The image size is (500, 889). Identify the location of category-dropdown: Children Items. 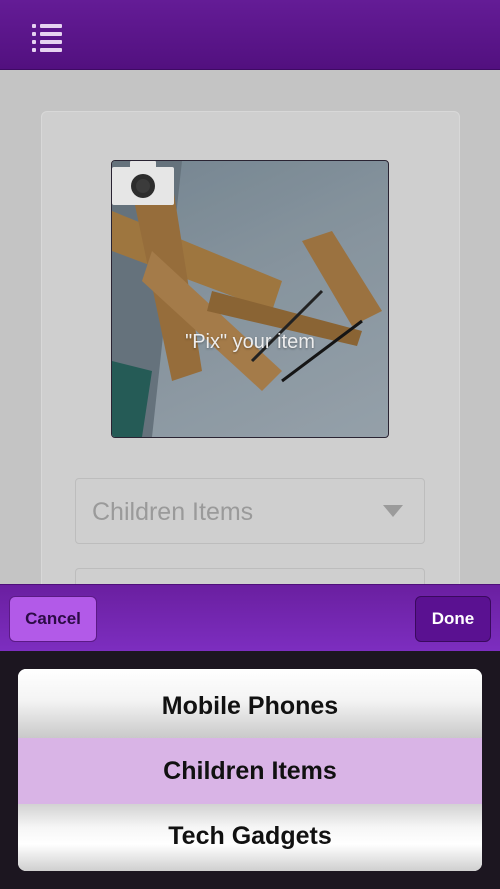
(250, 511).